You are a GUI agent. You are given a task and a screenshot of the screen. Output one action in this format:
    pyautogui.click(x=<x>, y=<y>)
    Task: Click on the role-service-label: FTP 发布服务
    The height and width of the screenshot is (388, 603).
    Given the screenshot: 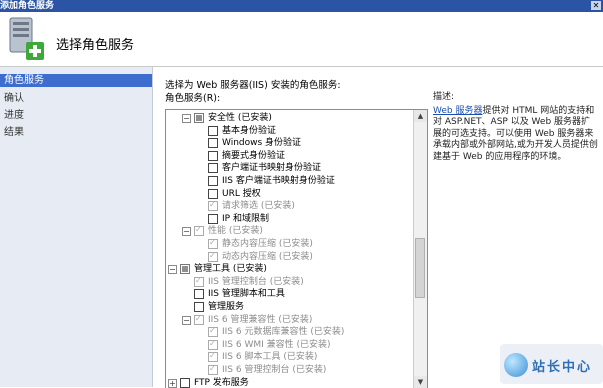 What is the action you would take?
    pyautogui.click(x=221, y=382)
    